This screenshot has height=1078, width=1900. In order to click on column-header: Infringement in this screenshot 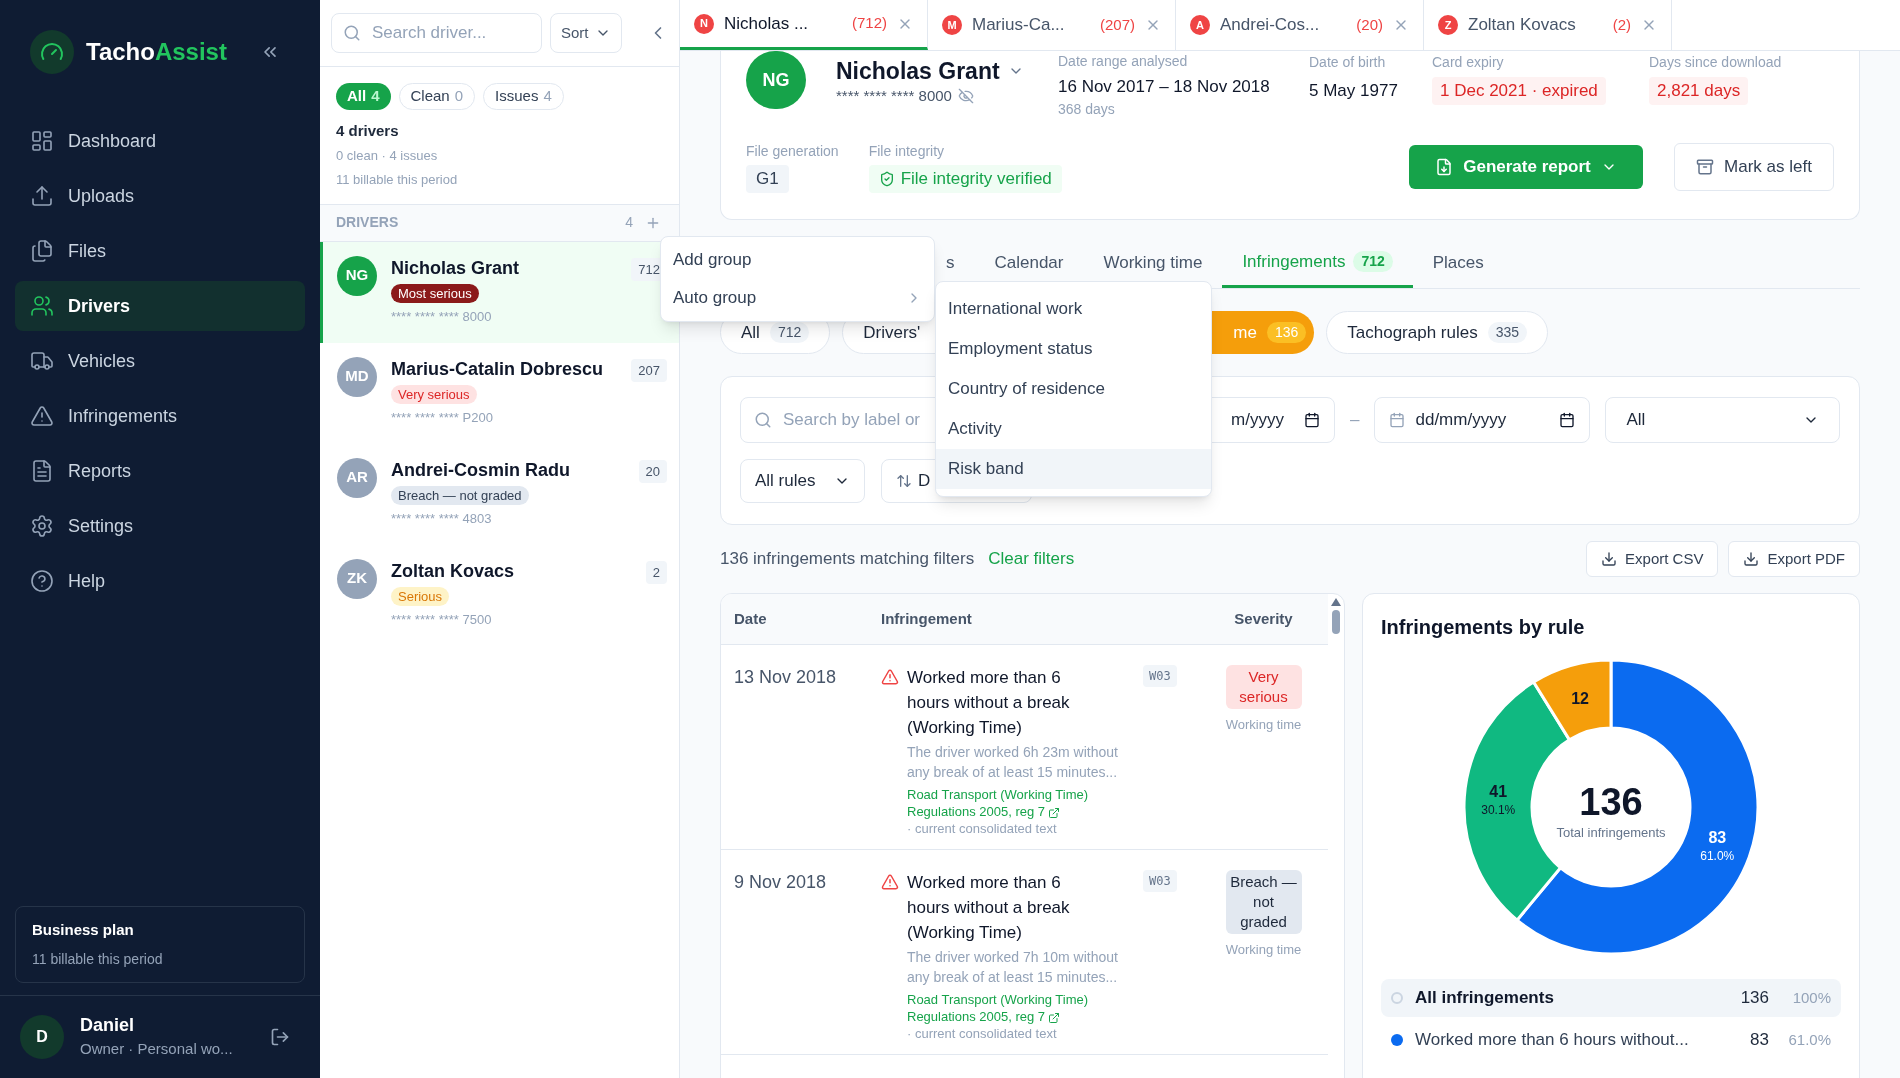, I will do `click(927, 618)`.